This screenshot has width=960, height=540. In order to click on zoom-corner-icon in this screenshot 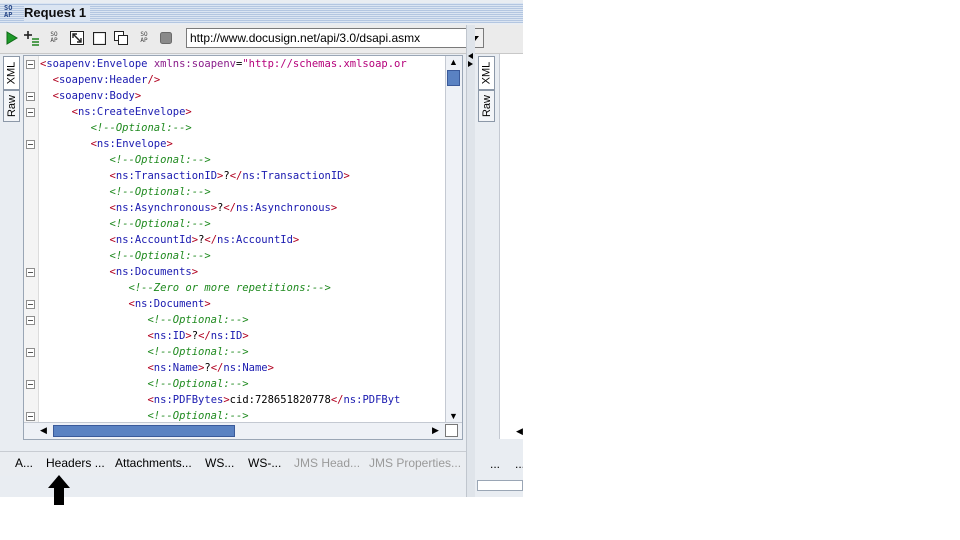, I will do `click(451, 430)`.